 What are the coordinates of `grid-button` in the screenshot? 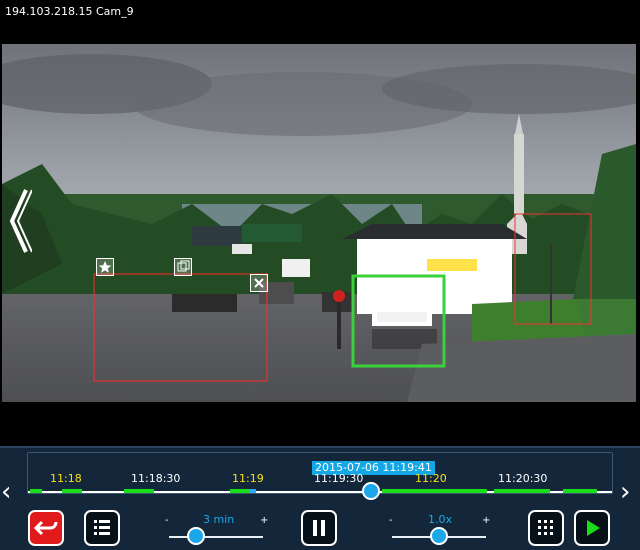 It's located at (546, 528).